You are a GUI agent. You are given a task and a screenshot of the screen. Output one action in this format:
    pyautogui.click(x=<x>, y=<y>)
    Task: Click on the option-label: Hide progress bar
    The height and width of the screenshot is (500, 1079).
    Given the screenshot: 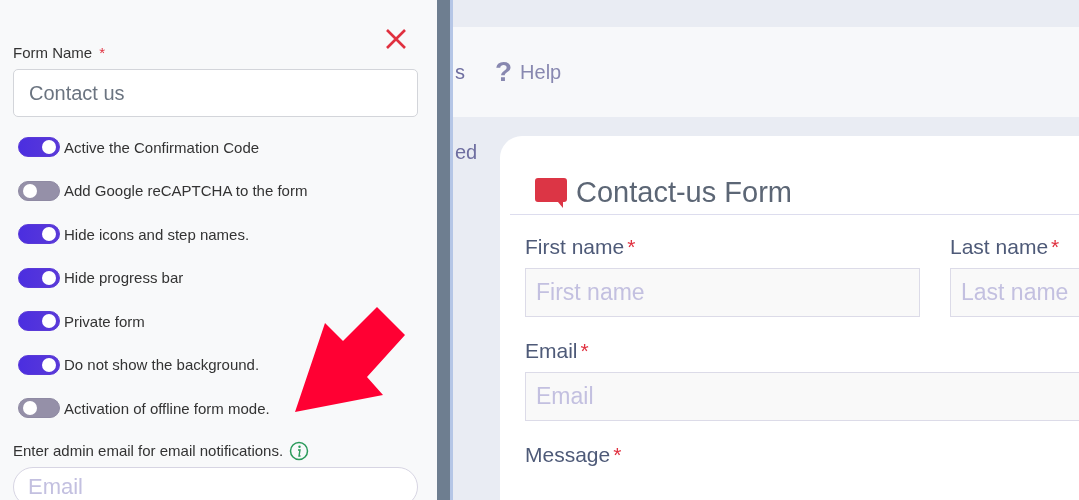 What is the action you would take?
    pyautogui.click(x=124, y=277)
    